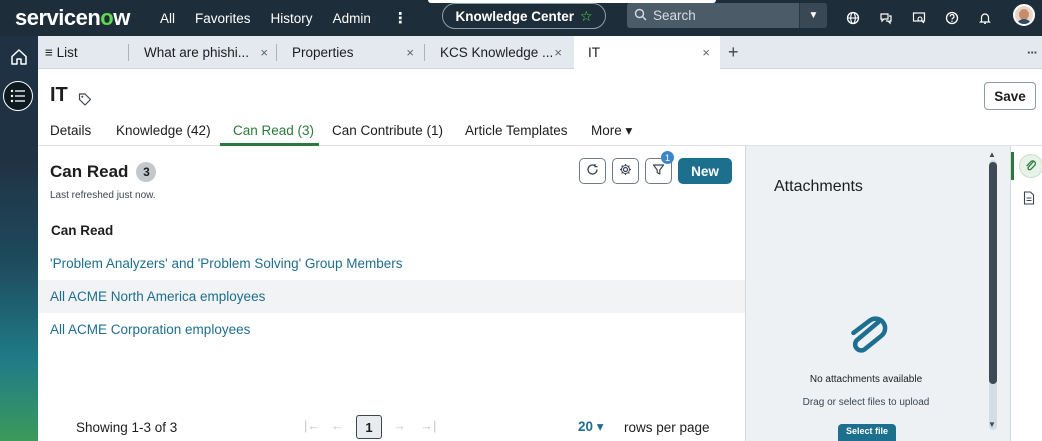 This screenshot has height=441, width=1042. I want to click on no-attachments-text: No attachments available, so click(866, 379).